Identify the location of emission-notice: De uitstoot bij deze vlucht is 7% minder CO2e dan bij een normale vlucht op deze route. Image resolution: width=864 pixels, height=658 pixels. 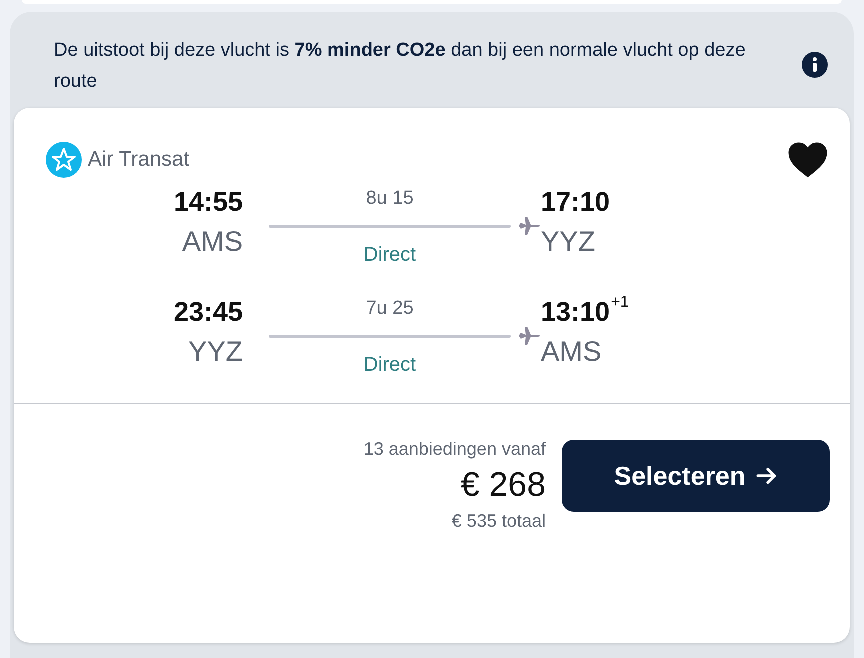
(400, 66).